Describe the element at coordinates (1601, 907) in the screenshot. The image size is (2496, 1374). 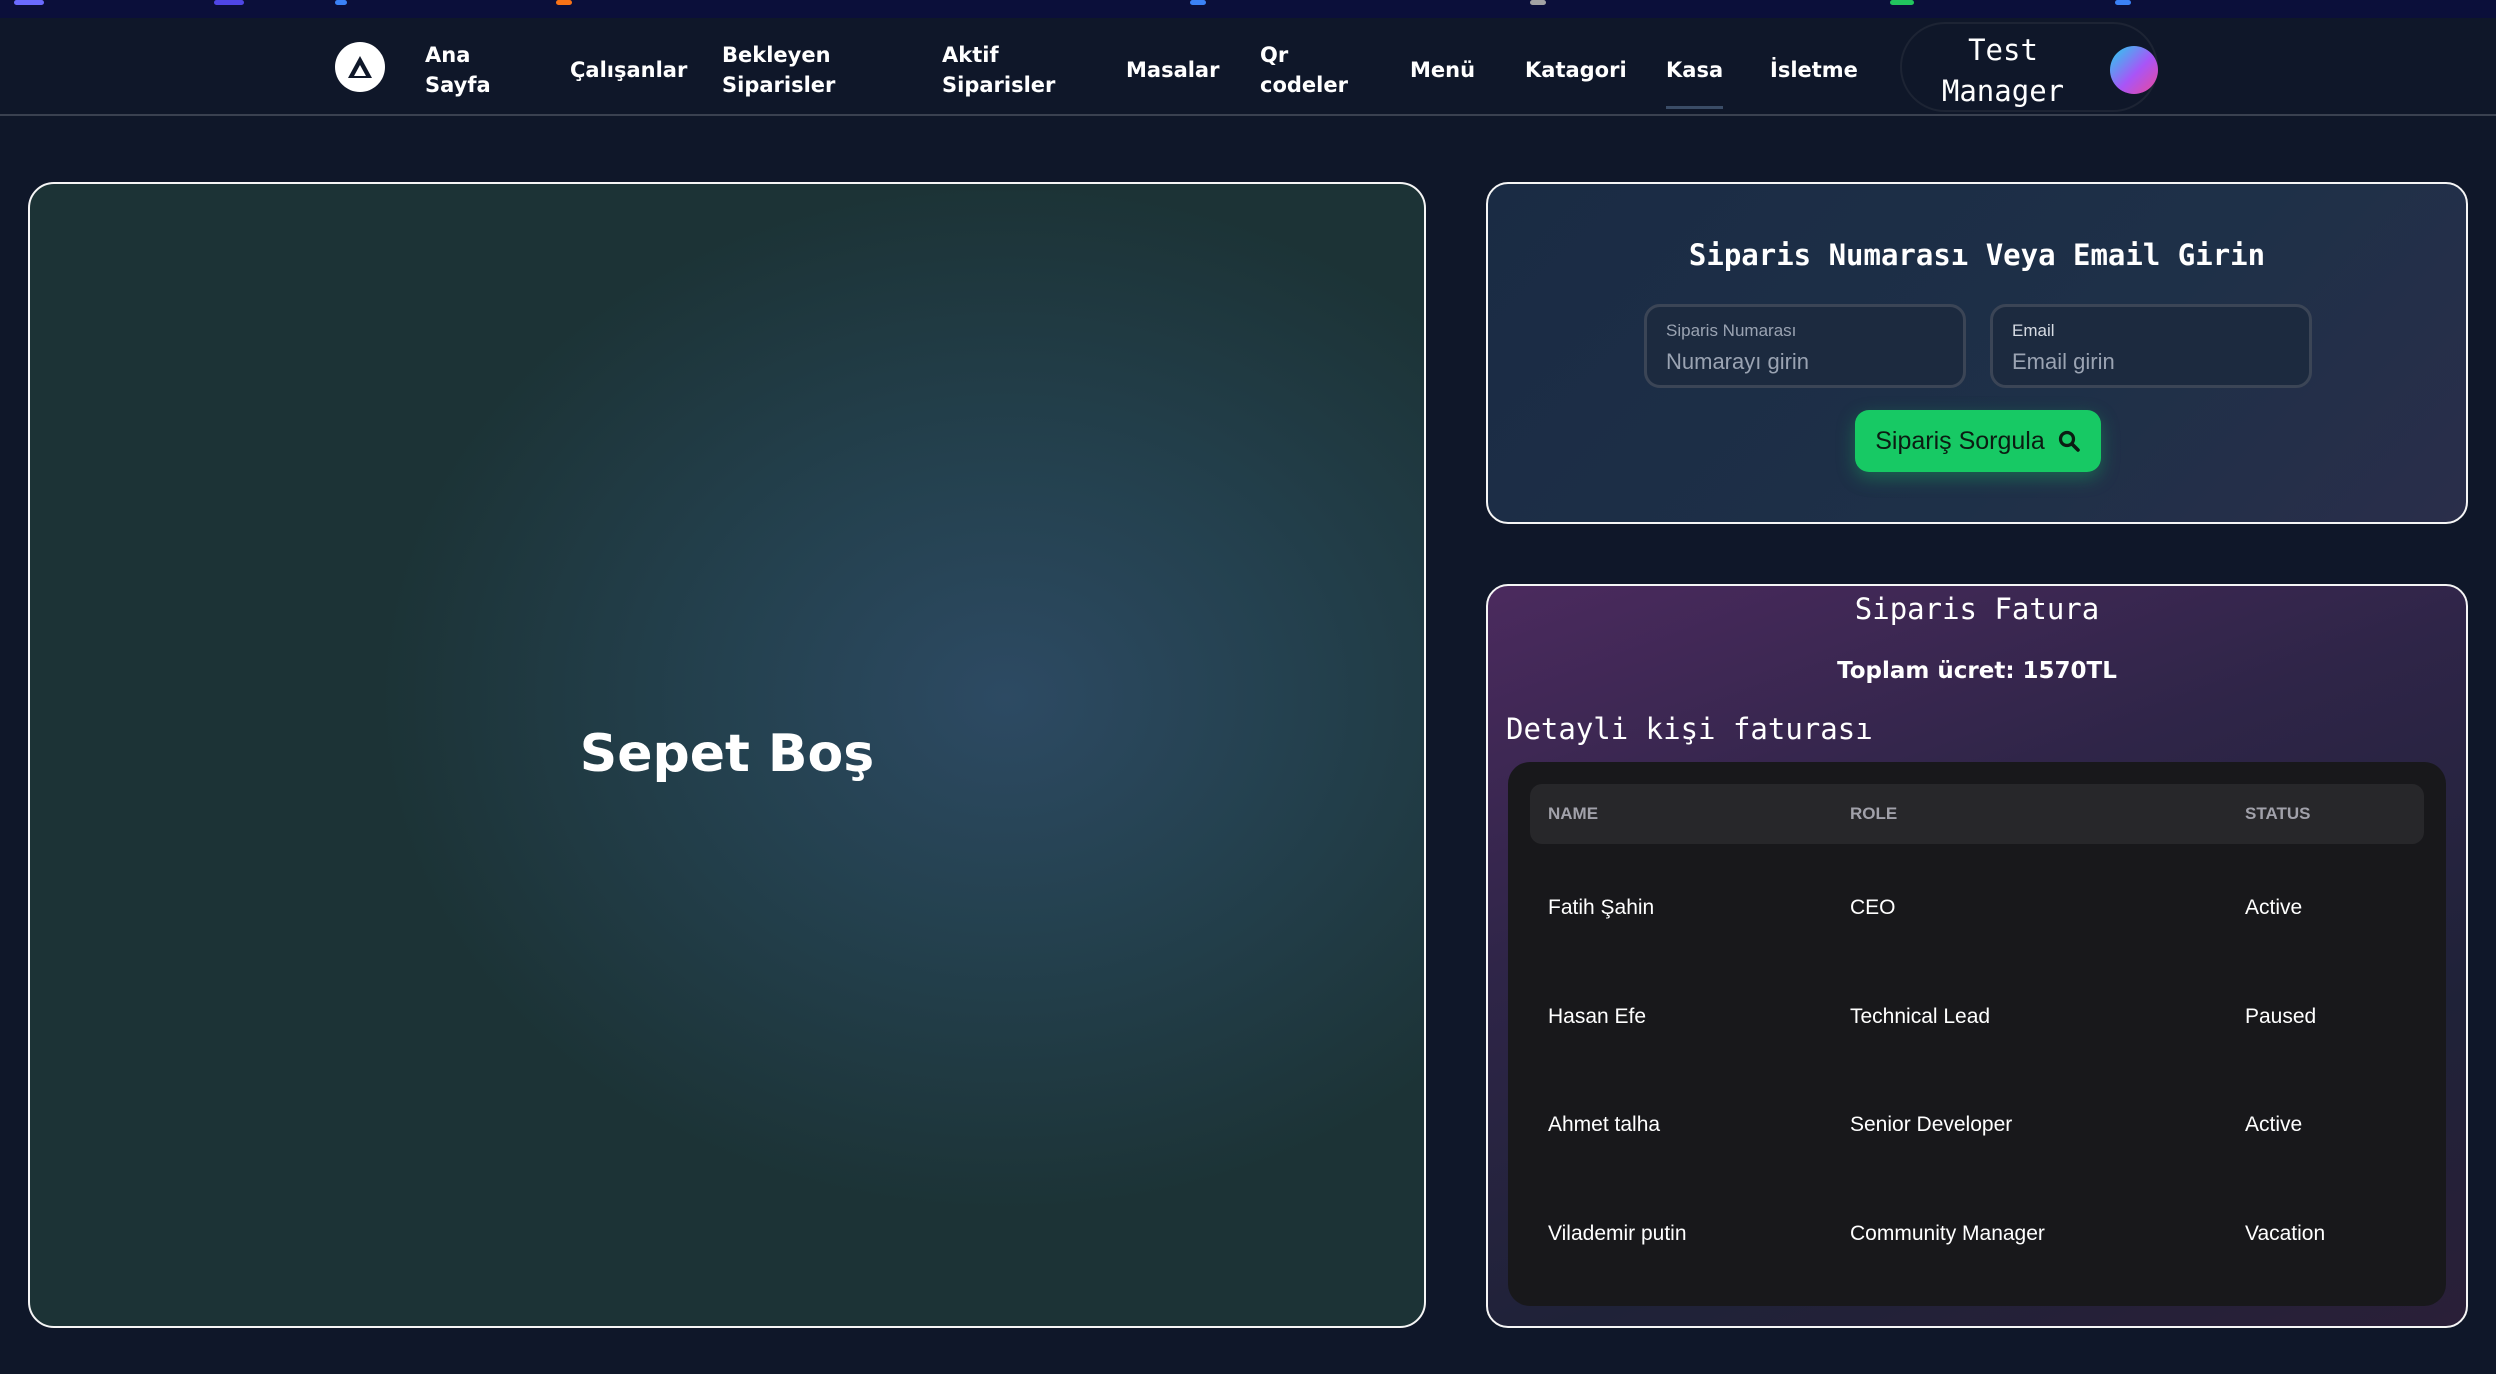
I see `cell-name: Fatih Şahin` at that location.